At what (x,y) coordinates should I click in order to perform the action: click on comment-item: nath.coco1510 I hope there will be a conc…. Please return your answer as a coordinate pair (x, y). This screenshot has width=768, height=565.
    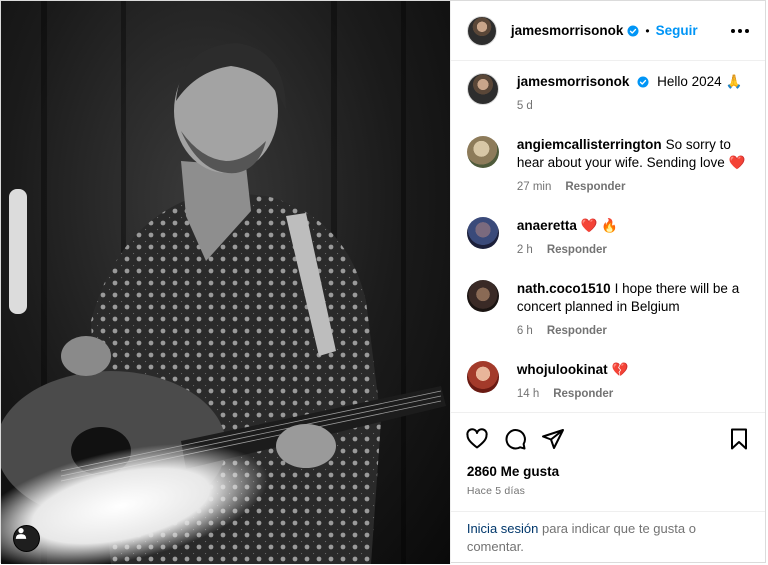
    Looking at the image, I should click on (607, 310).